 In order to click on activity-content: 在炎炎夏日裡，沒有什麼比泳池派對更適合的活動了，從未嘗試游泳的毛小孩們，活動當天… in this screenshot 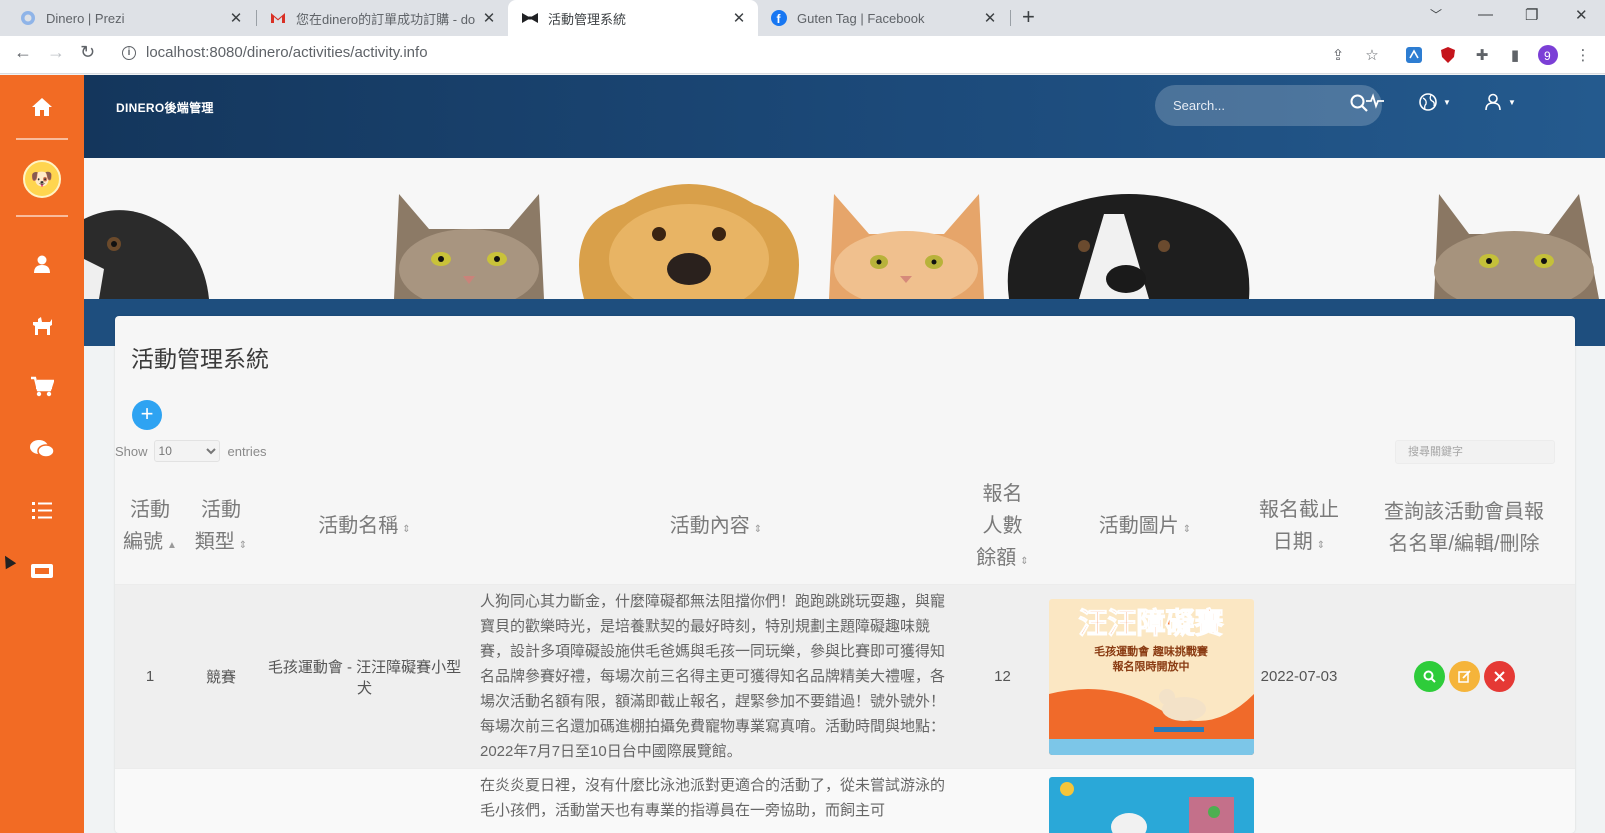, I will do `click(716, 800)`.